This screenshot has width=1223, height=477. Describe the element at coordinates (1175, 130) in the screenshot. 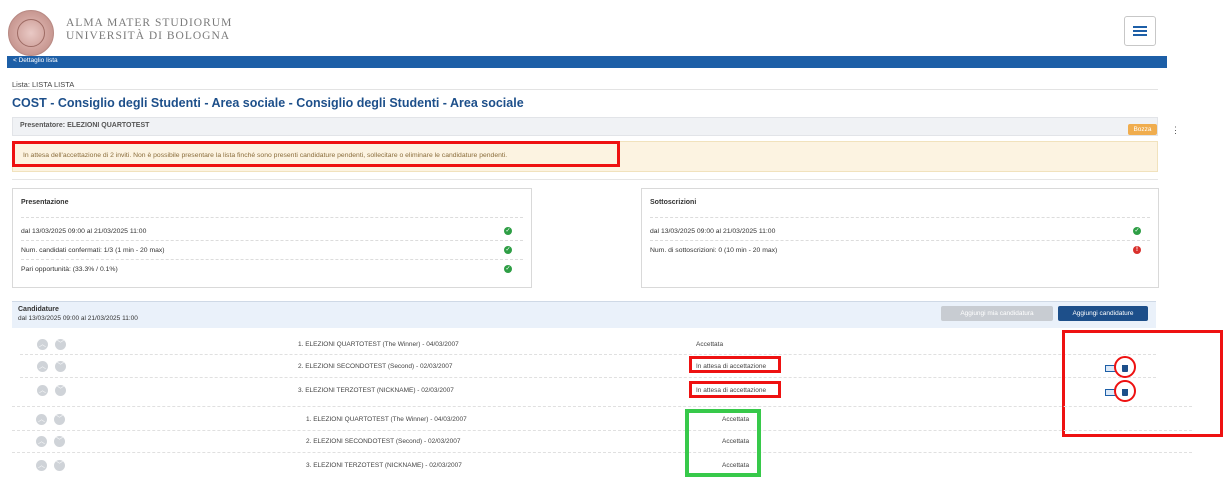

I see `kebab-menu-icon: ⋮` at that location.